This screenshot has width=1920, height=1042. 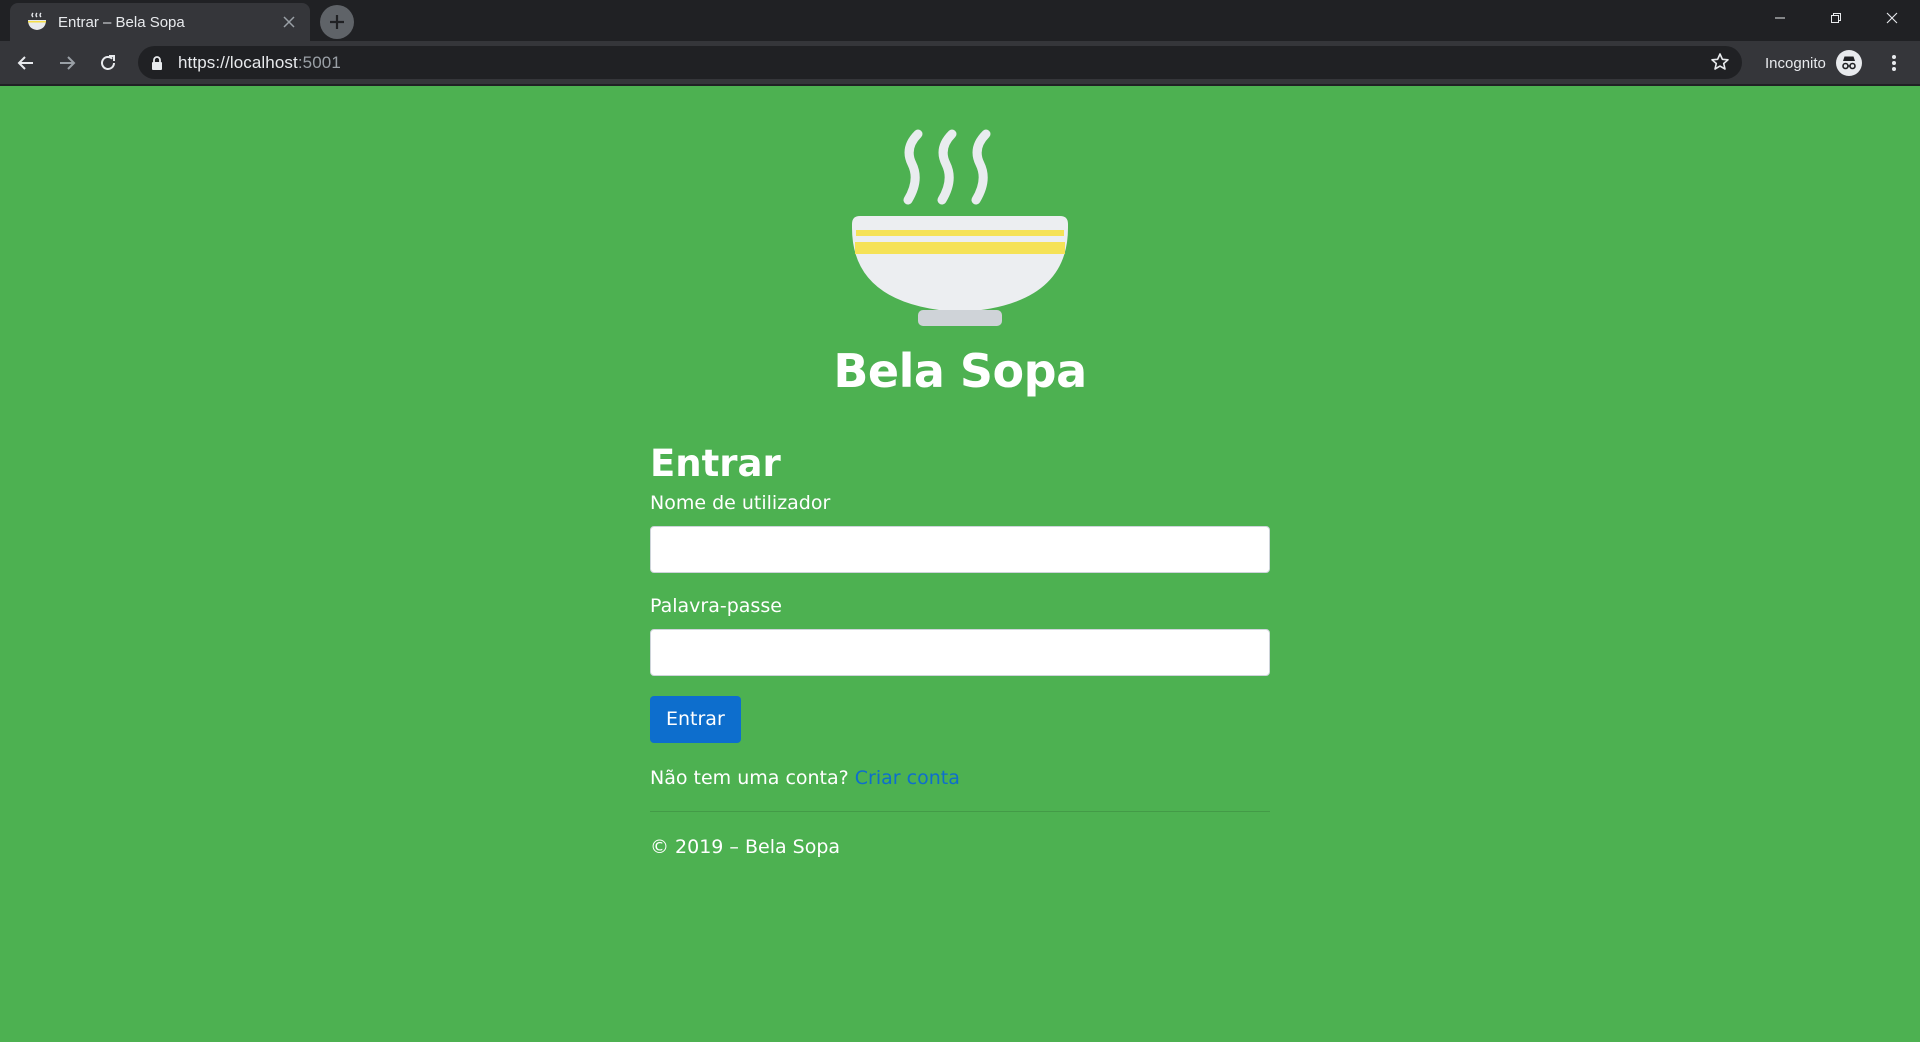 I want to click on restore-button, so click(x=1836, y=18).